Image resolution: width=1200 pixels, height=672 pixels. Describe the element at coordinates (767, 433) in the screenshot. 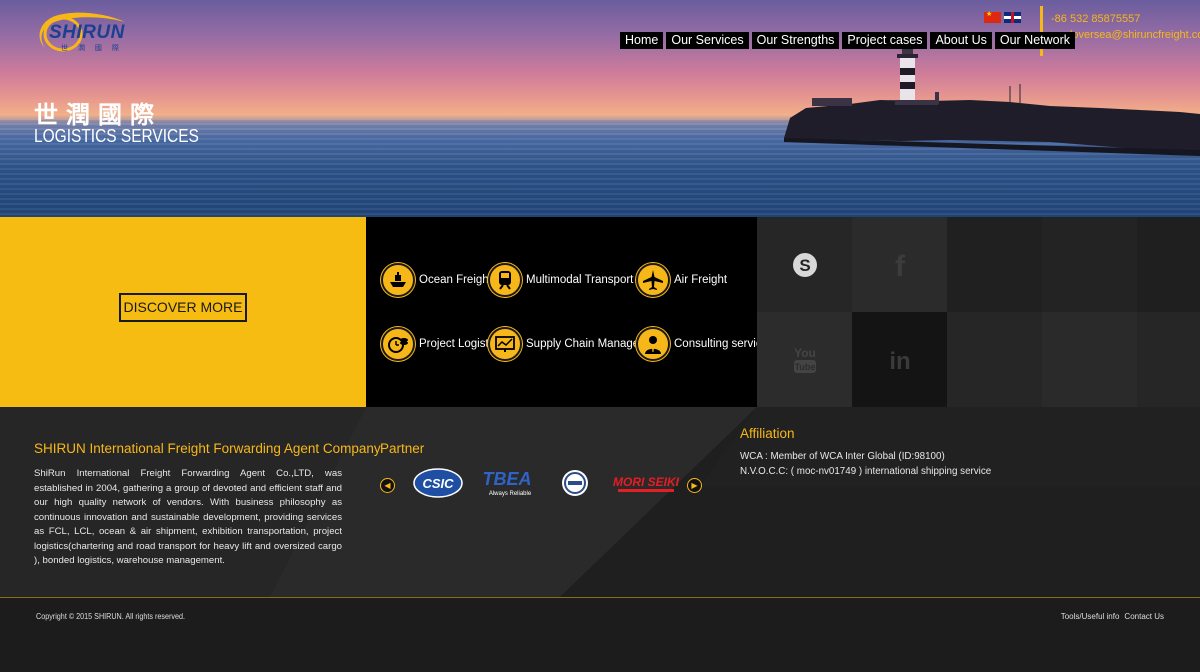

I see `affiliation-title: Affiliation` at that location.